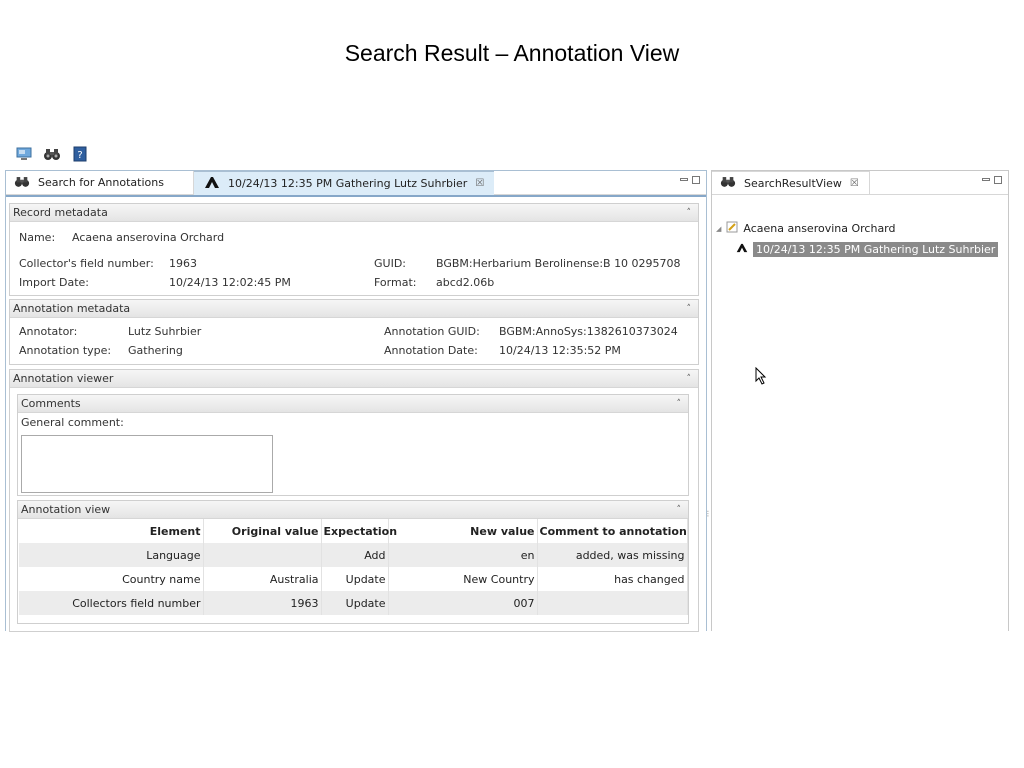 The image size is (1024, 768). What do you see at coordinates (353, 510) in the screenshot?
I see `section-header: Annotation view ˄` at bounding box center [353, 510].